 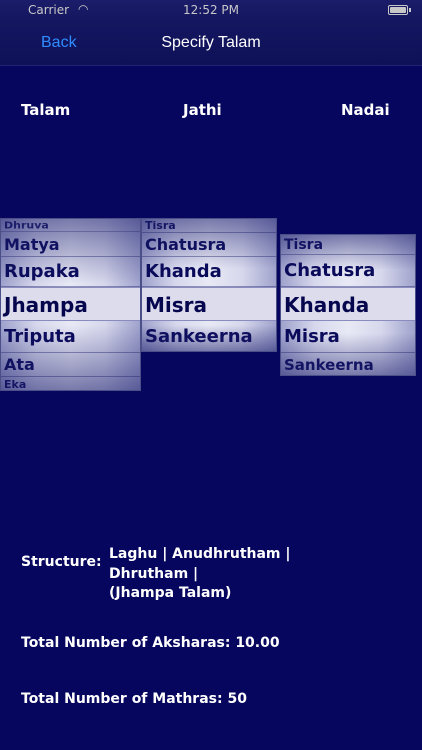 I want to click on battery-tip-icon, so click(x=410, y=10).